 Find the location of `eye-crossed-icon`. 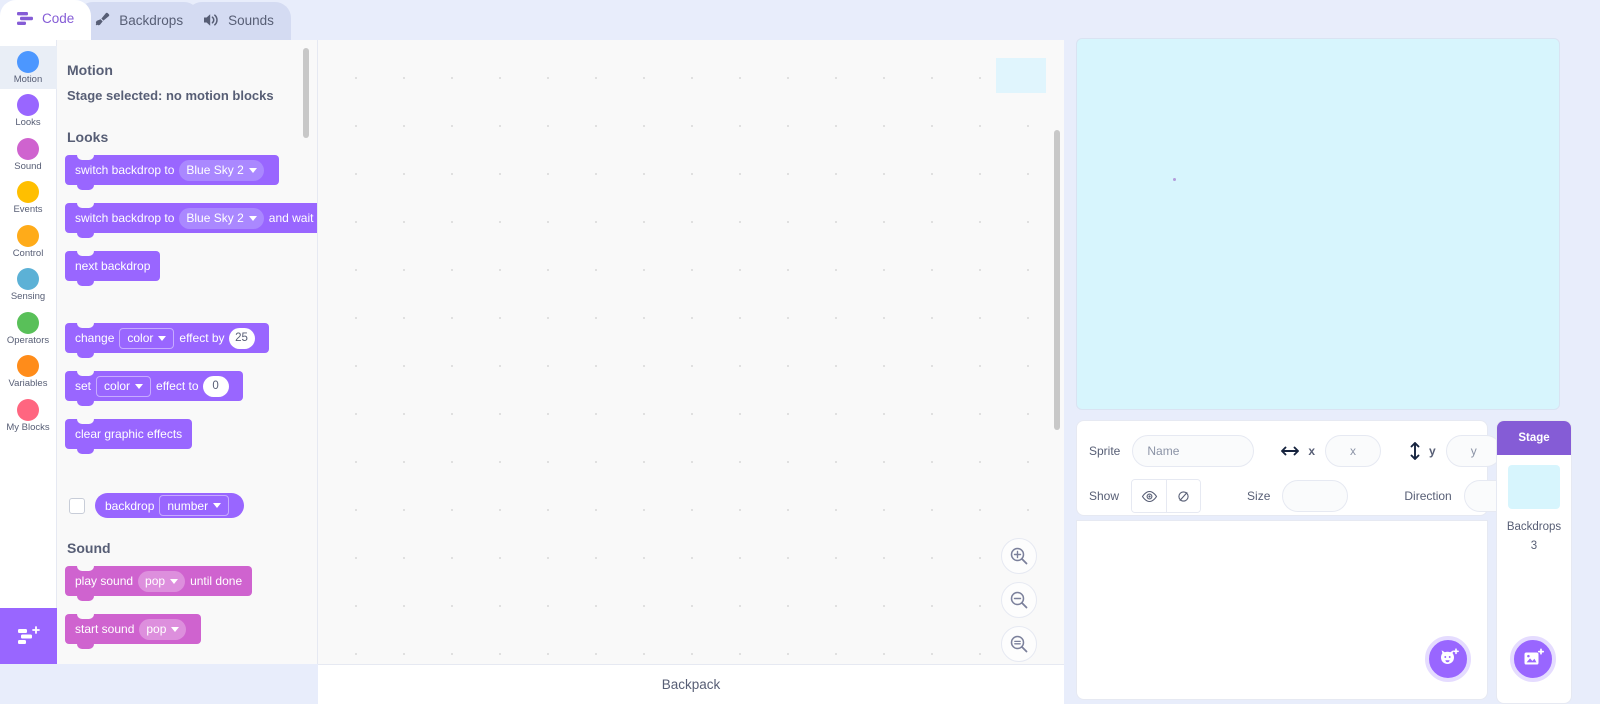

eye-crossed-icon is located at coordinates (1183, 496).